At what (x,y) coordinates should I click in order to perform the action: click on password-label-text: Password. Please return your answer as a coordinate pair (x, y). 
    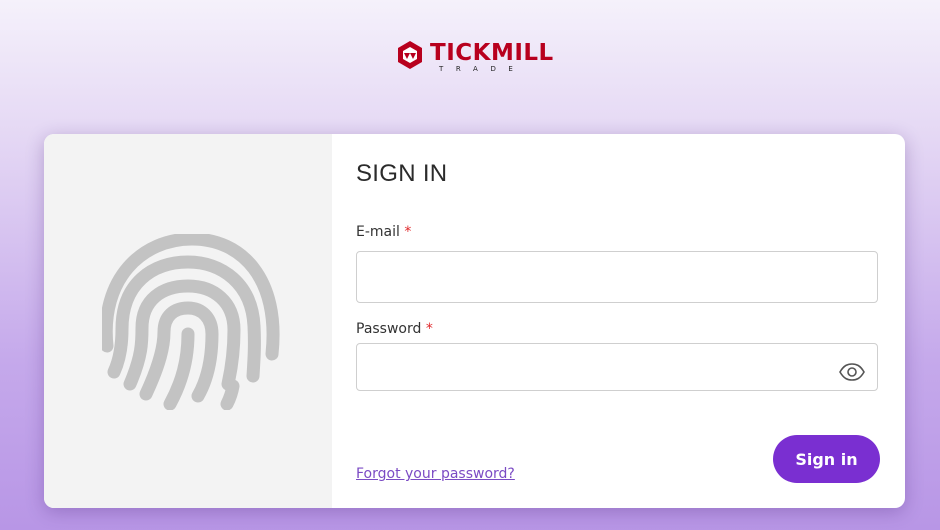
    Looking at the image, I should click on (389, 329).